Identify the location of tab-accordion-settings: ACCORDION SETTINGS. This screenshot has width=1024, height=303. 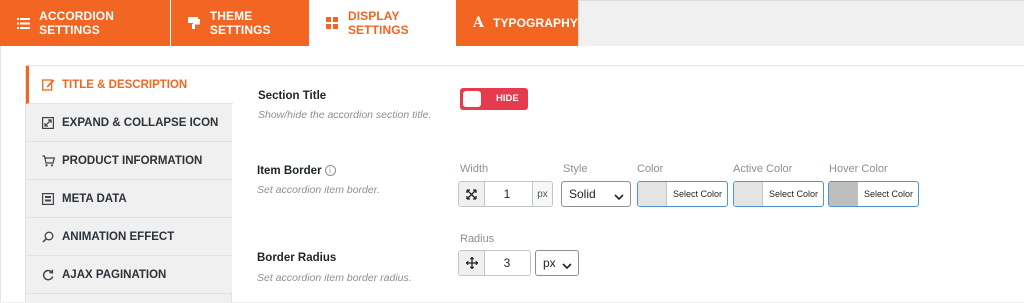
(85, 23).